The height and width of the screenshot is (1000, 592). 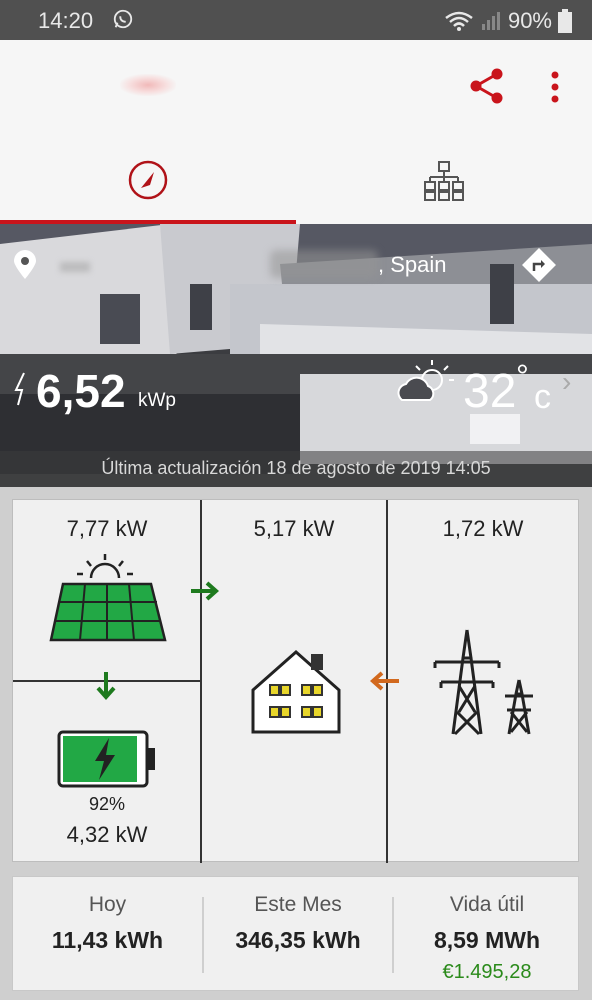 I want to click on signal-icon, so click(x=490, y=21).